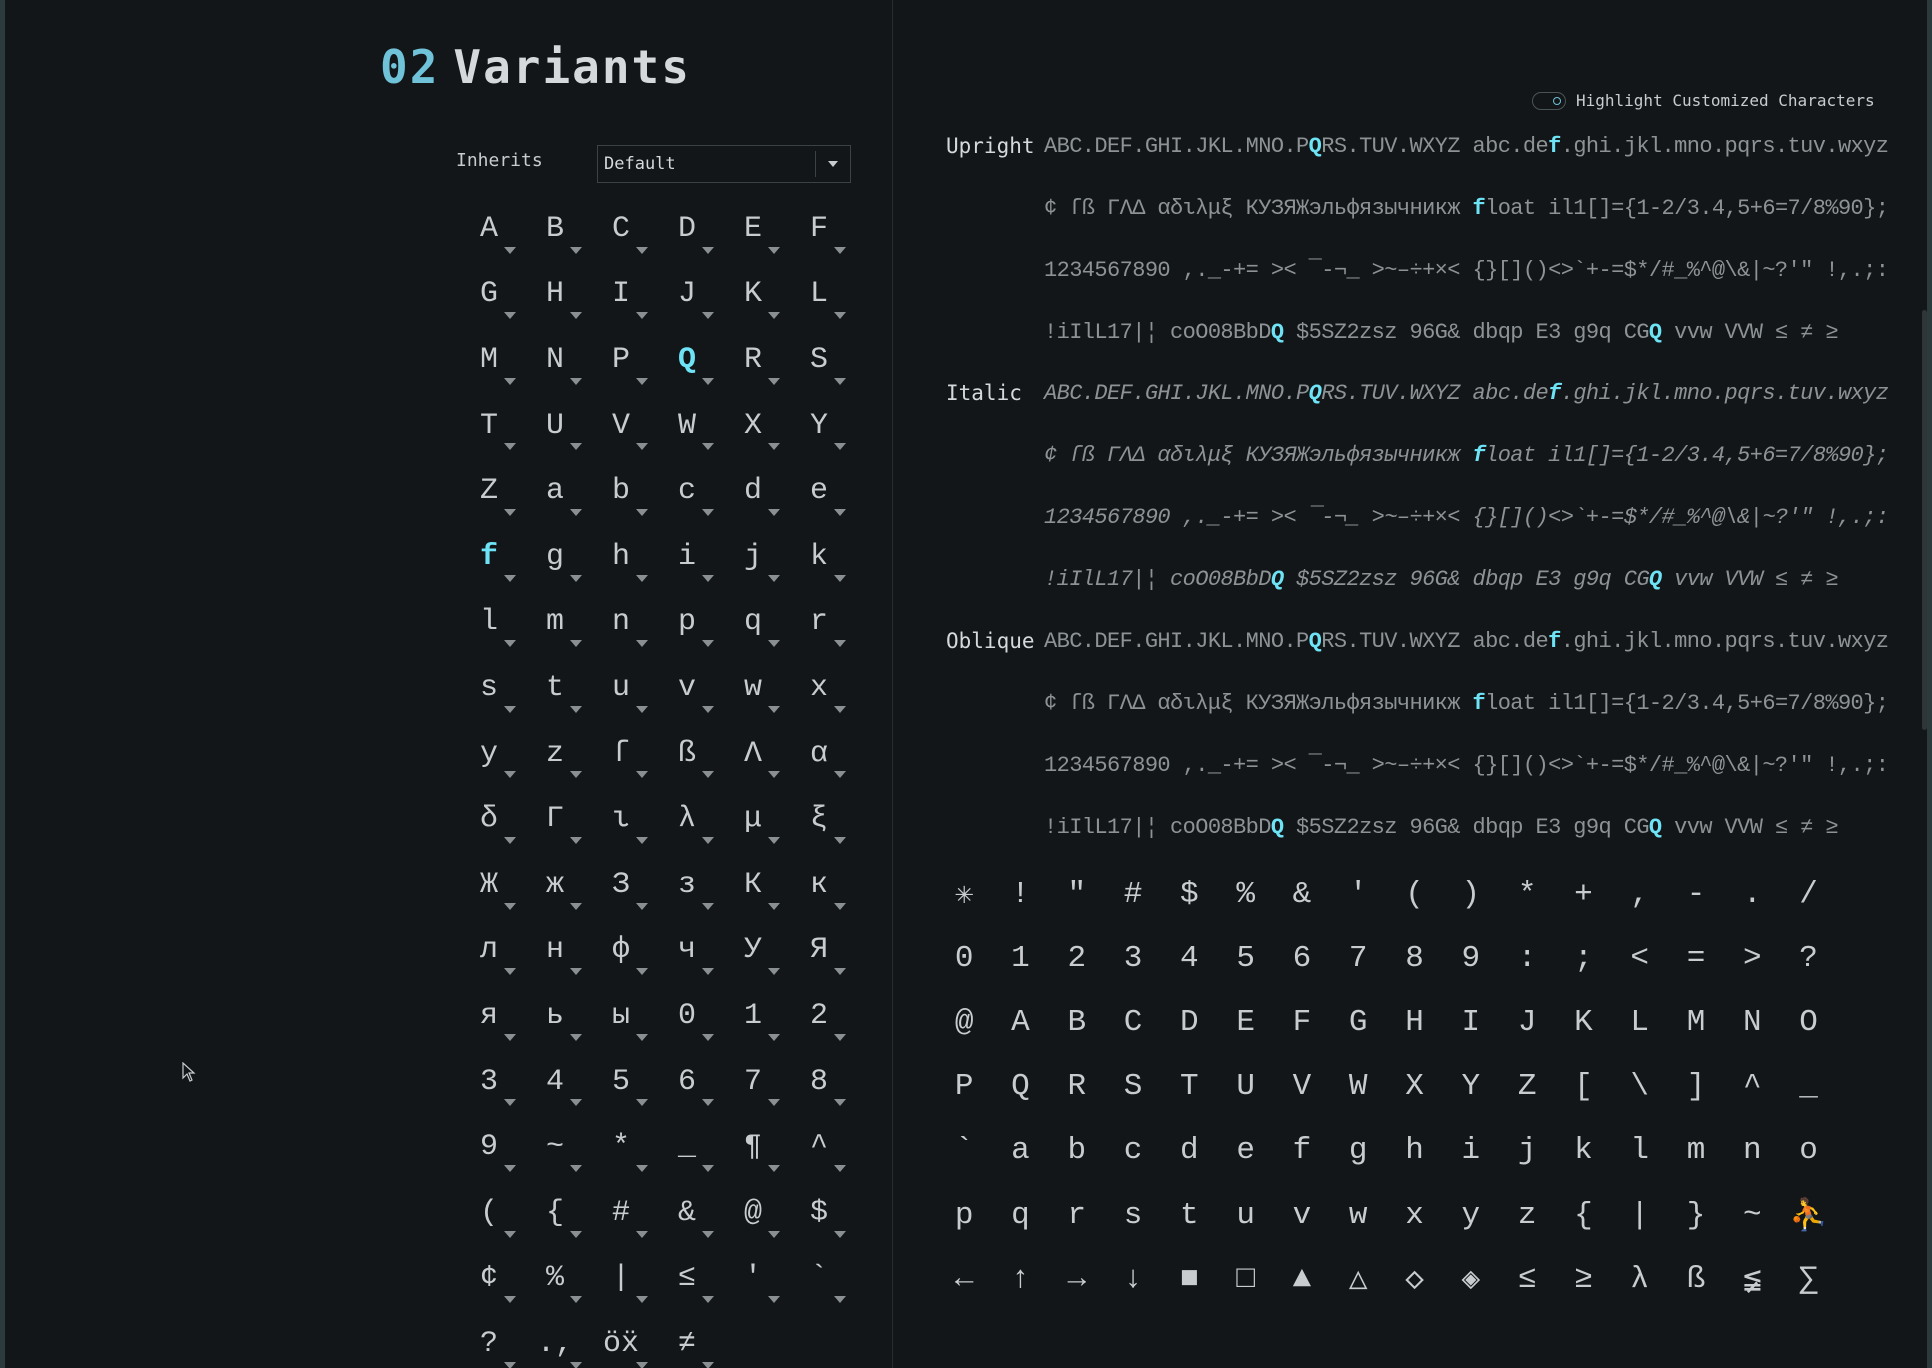 This screenshot has width=1932, height=1368. What do you see at coordinates (753, 295) in the screenshot?
I see `variant-cell: K` at bounding box center [753, 295].